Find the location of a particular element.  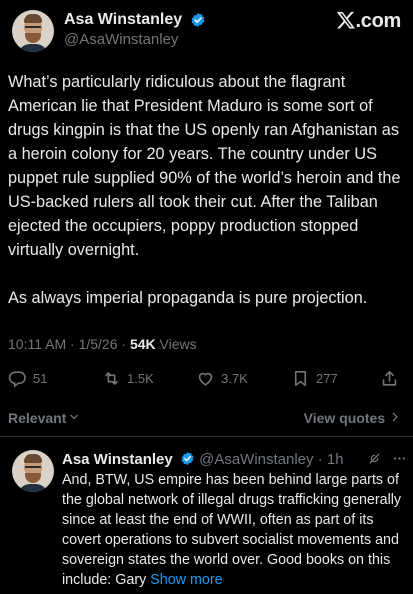

views-label: Views is located at coordinates (178, 344).